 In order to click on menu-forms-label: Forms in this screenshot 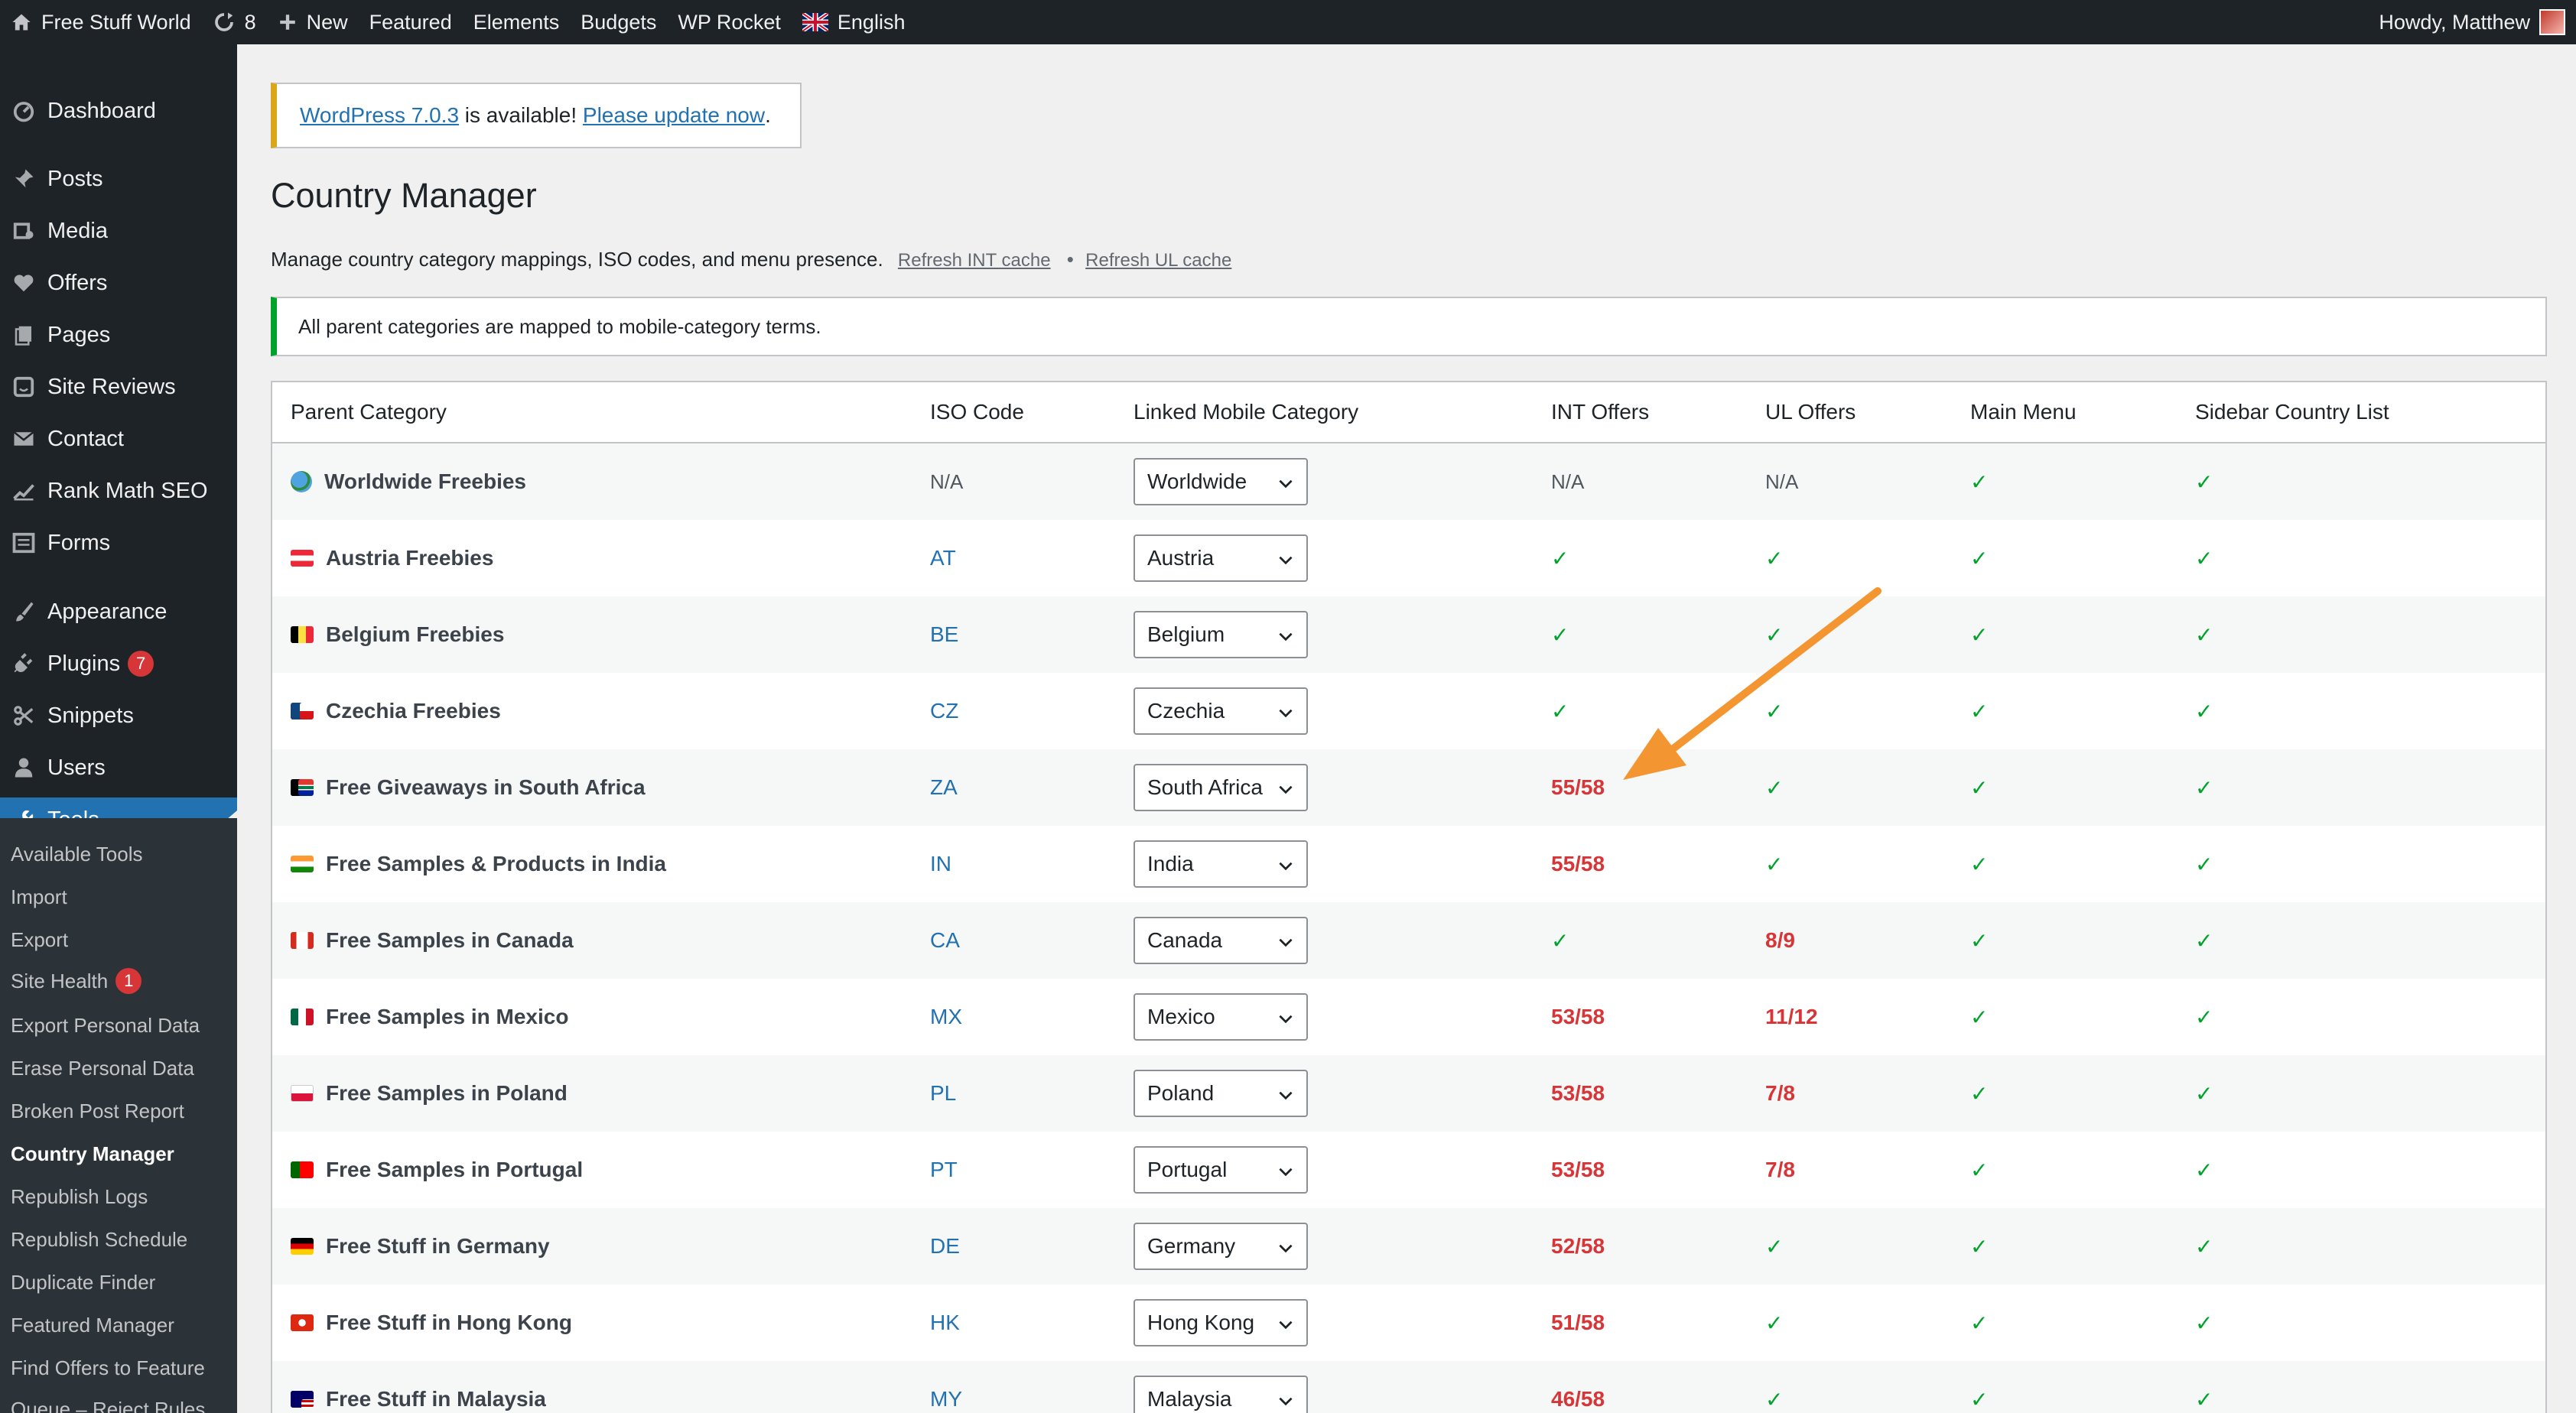, I will do `click(79, 542)`.